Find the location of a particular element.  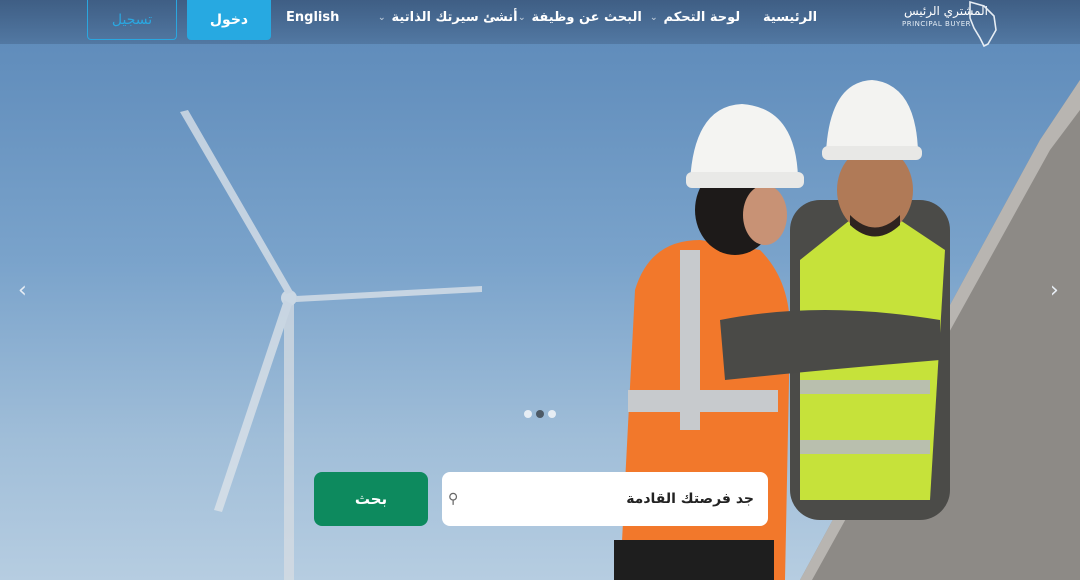

language-switch: English is located at coordinates (312, 17).